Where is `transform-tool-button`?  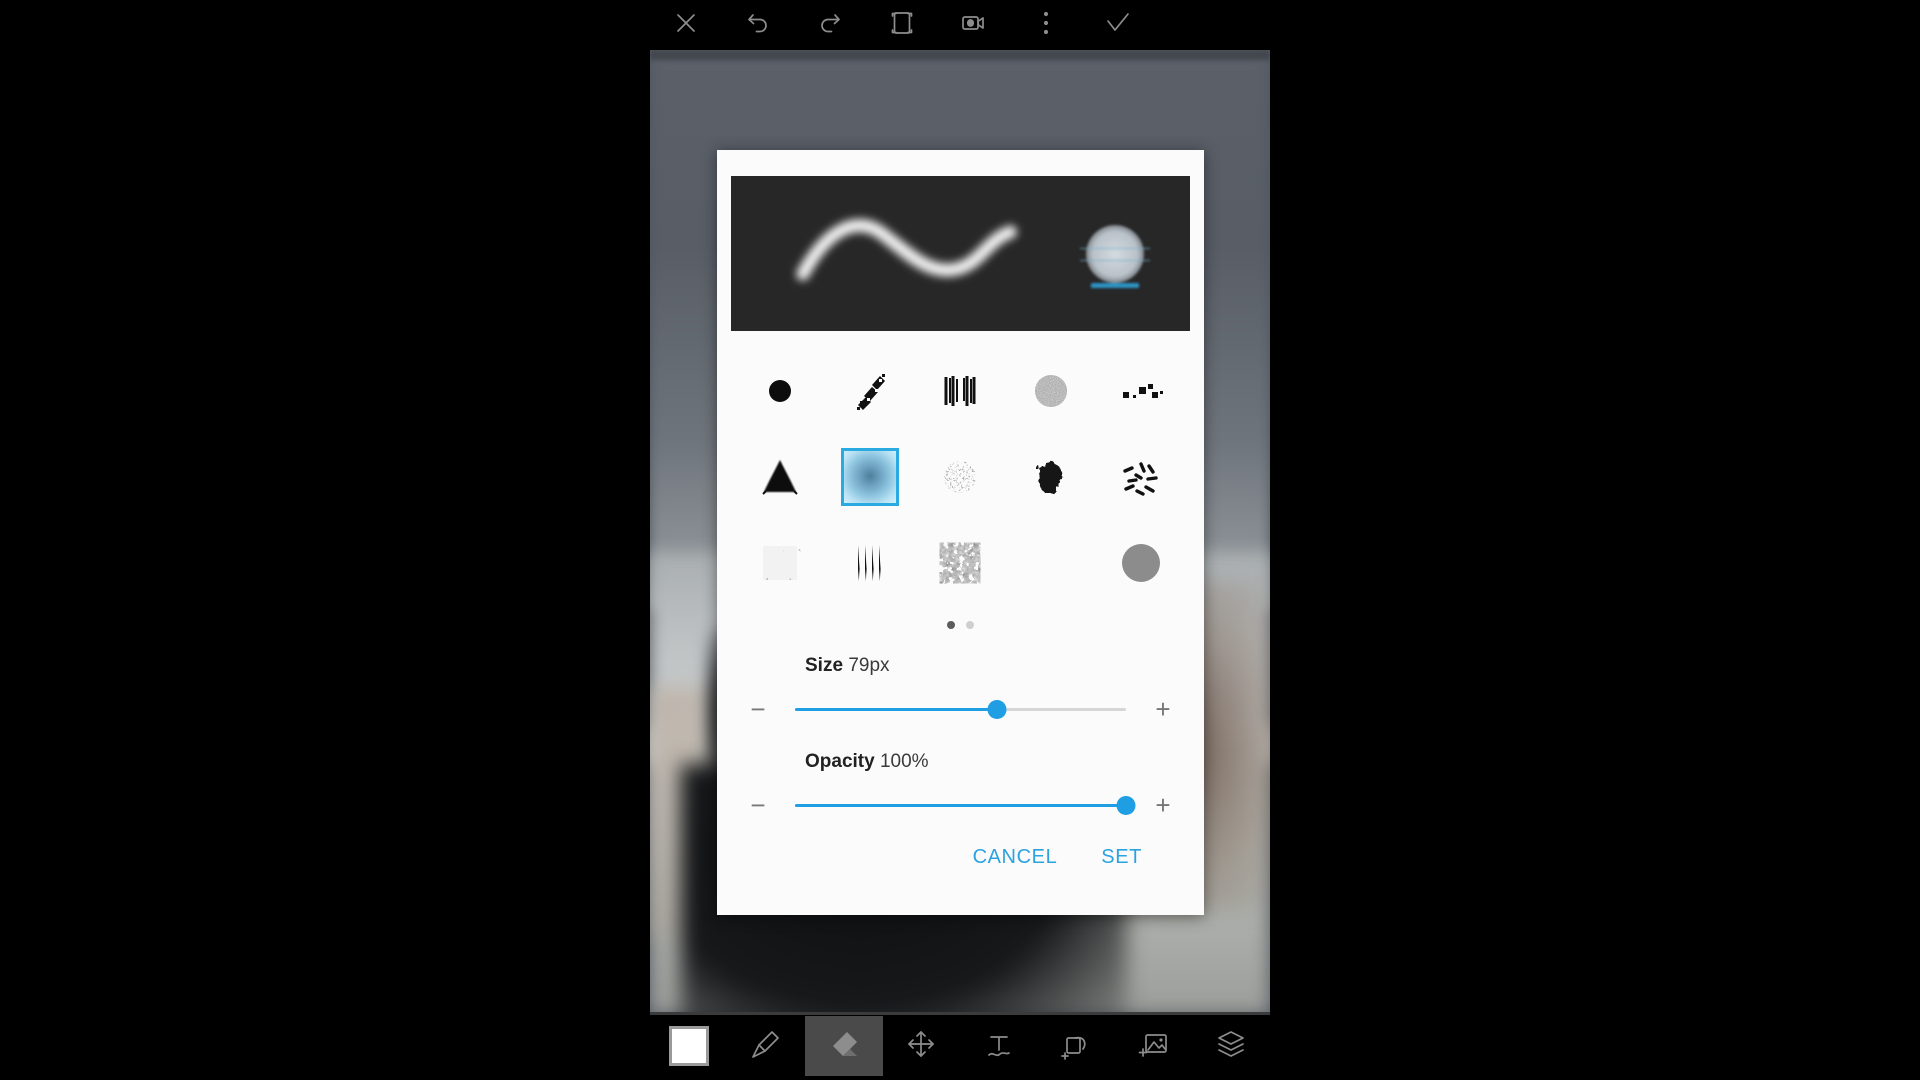
transform-tool-button is located at coordinates (922, 1046).